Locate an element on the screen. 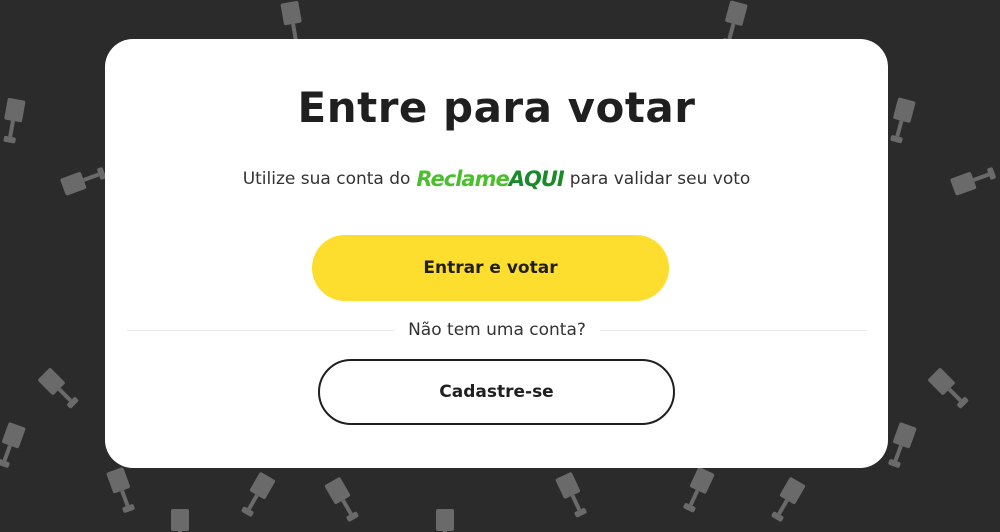 Image resolution: width=1000 pixels, height=532 pixels. brand-reclame: Reclame is located at coordinates (462, 179).